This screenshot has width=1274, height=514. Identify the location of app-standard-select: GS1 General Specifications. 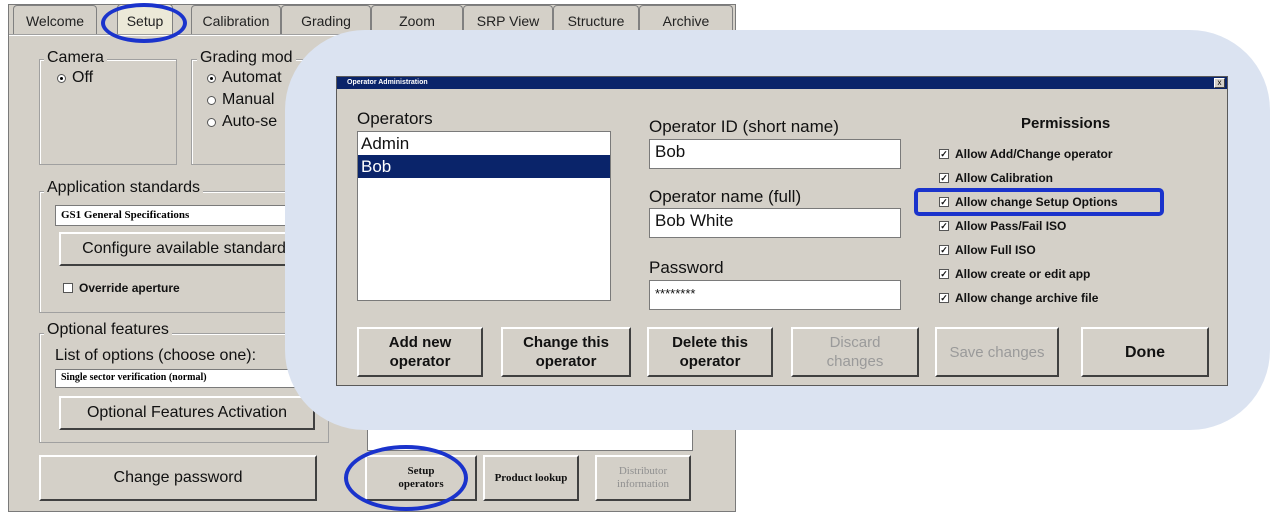
(180, 215).